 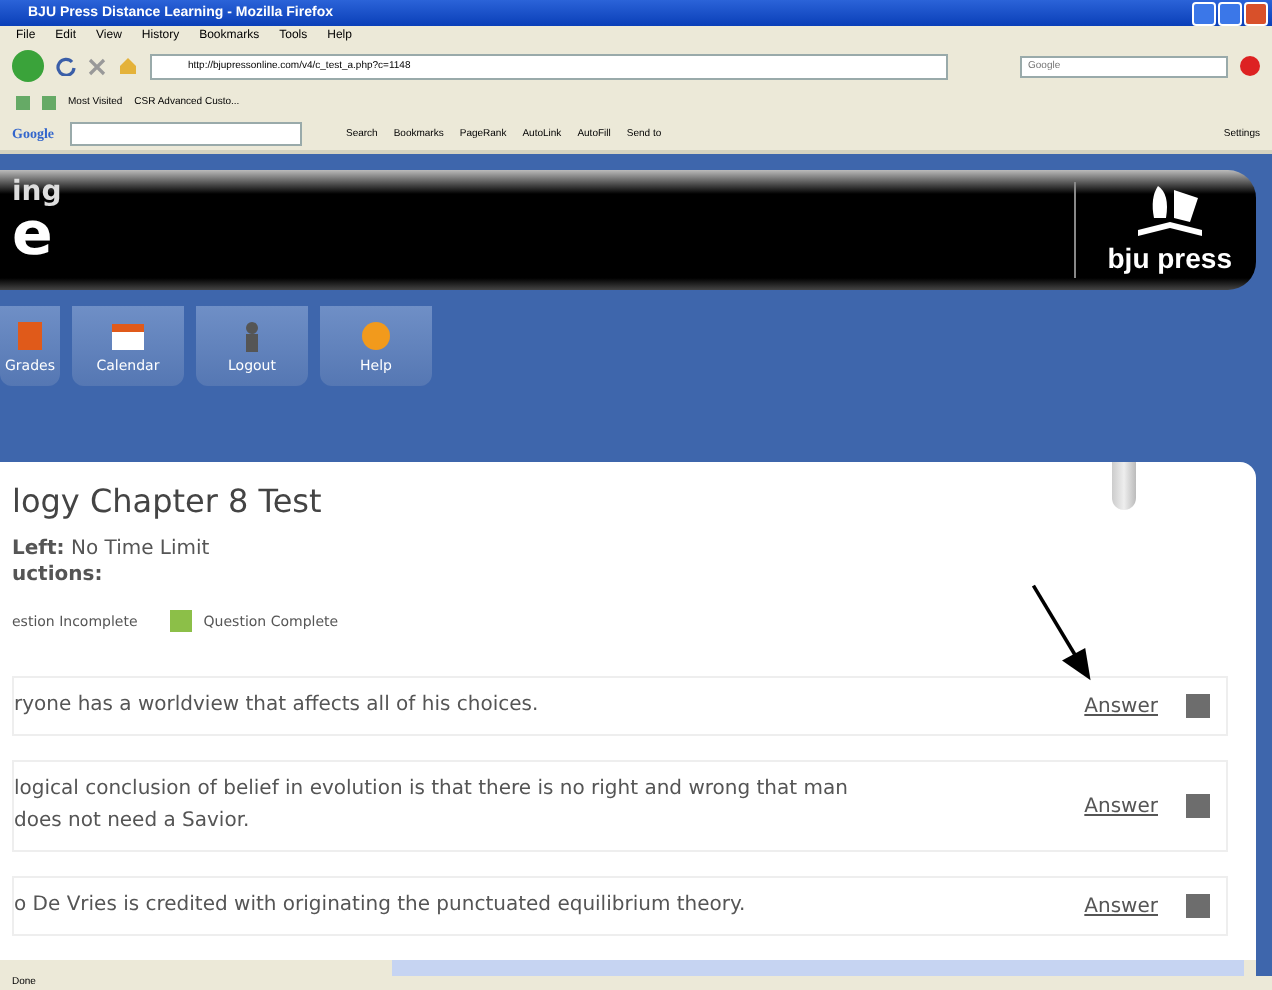 I want to click on help-icon, so click(x=376, y=335).